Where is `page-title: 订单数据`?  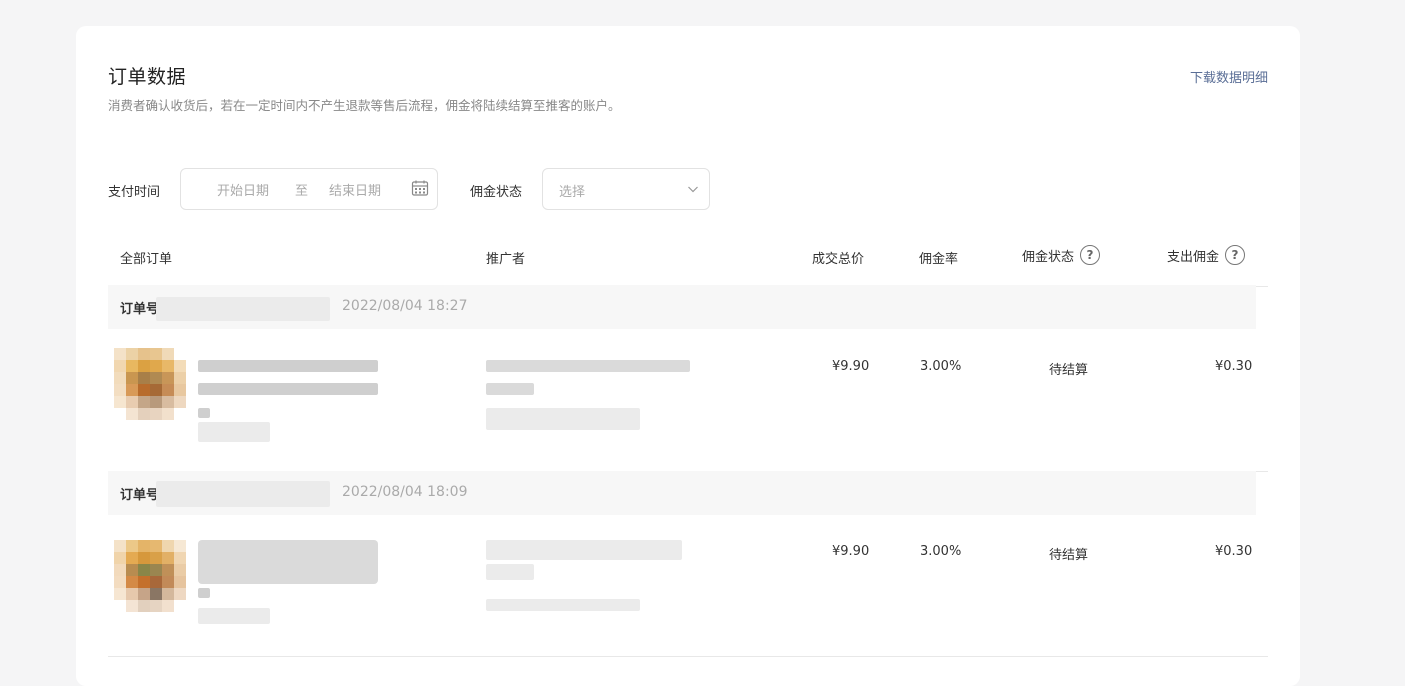 page-title: 订单数据 is located at coordinates (147, 77).